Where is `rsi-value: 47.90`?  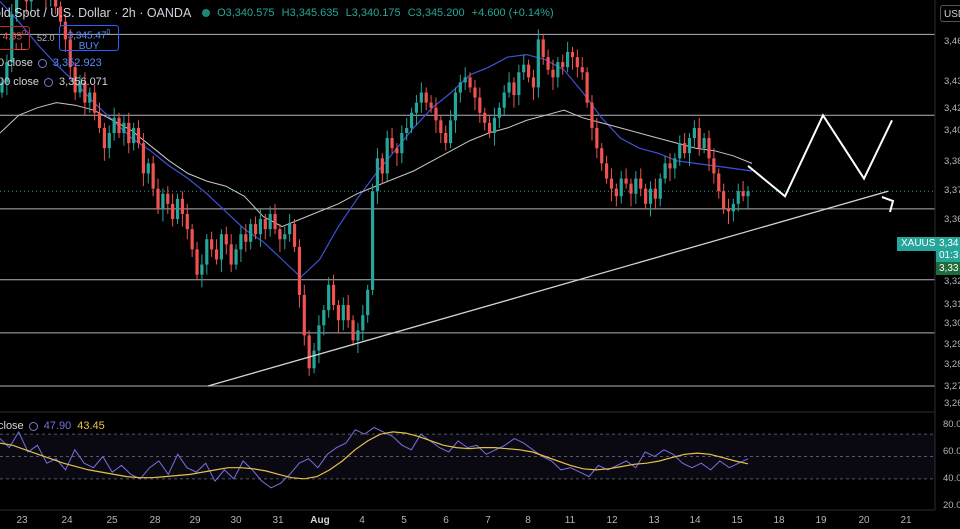
rsi-value: 47.90 is located at coordinates (57, 426).